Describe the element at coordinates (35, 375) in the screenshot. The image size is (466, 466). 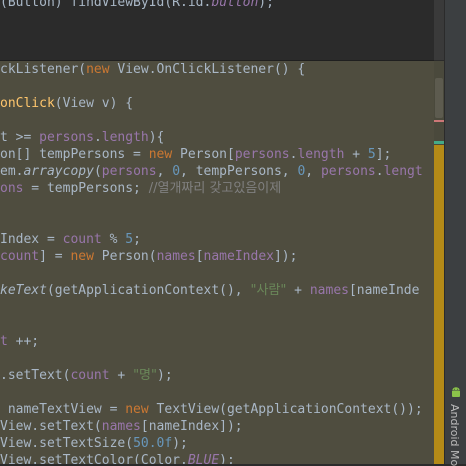
I see `code-token: .setText(` at that location.